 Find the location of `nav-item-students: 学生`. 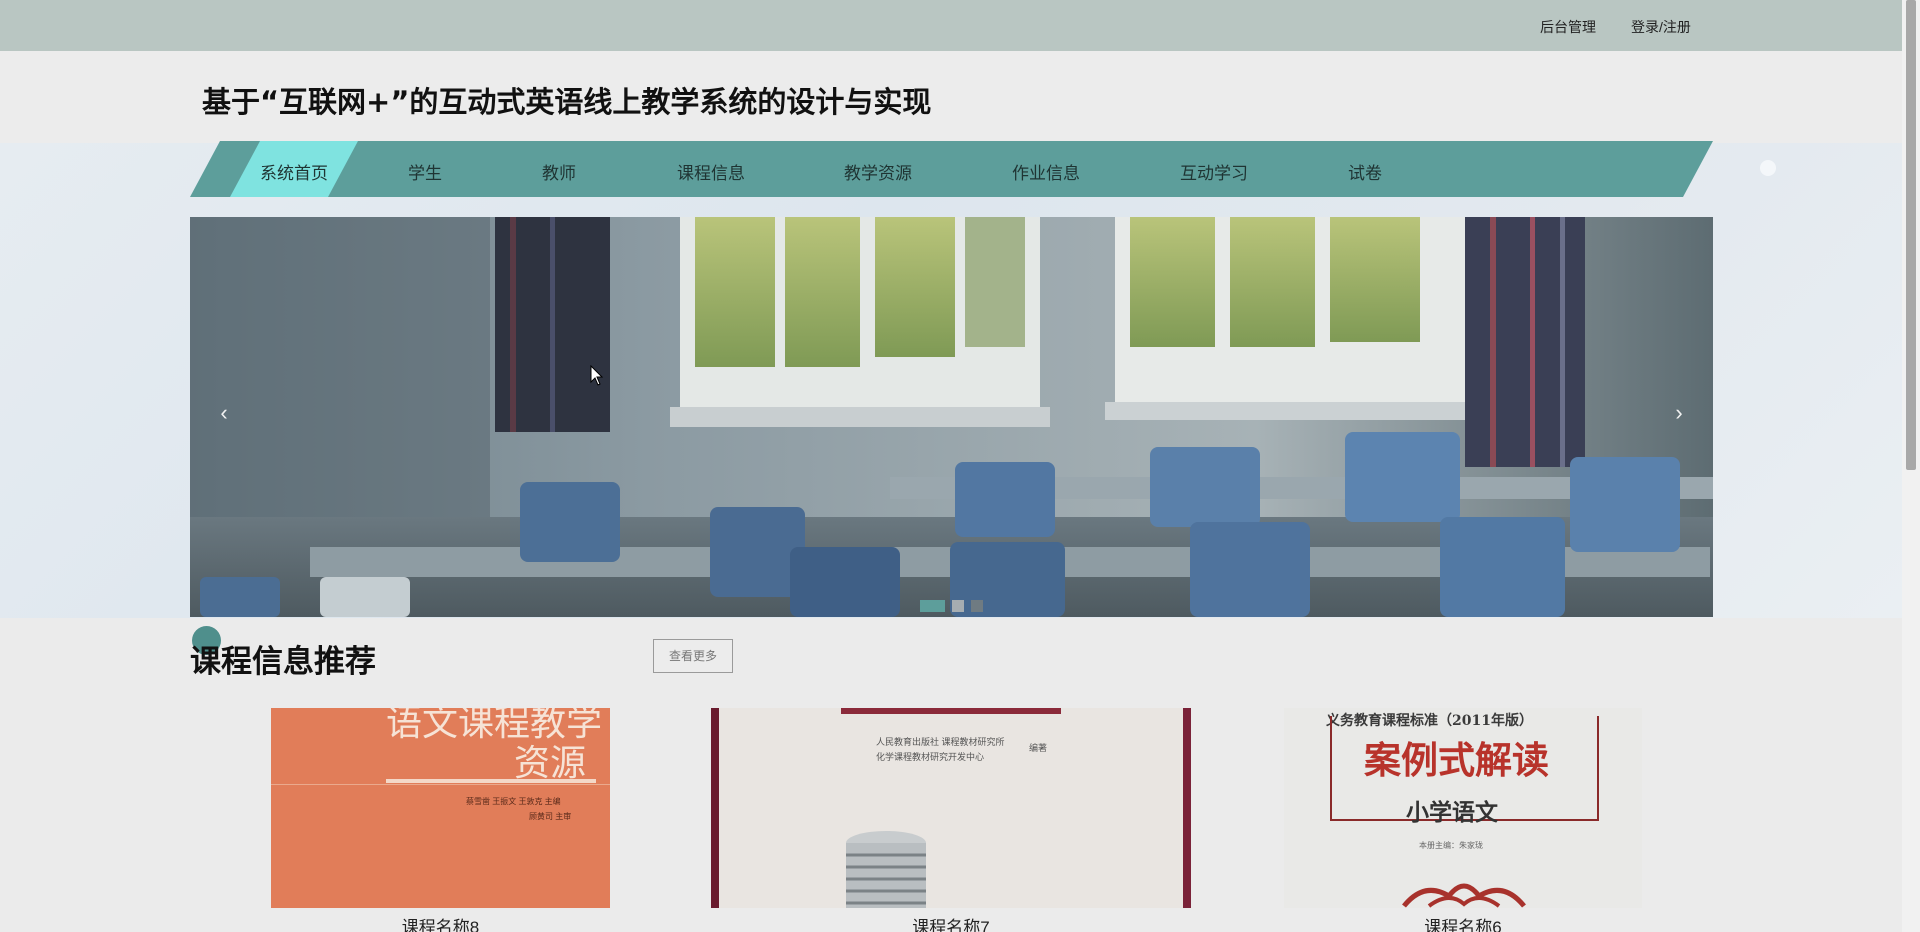

nav-item-students: 学生 is located at coordinates (425, 171).